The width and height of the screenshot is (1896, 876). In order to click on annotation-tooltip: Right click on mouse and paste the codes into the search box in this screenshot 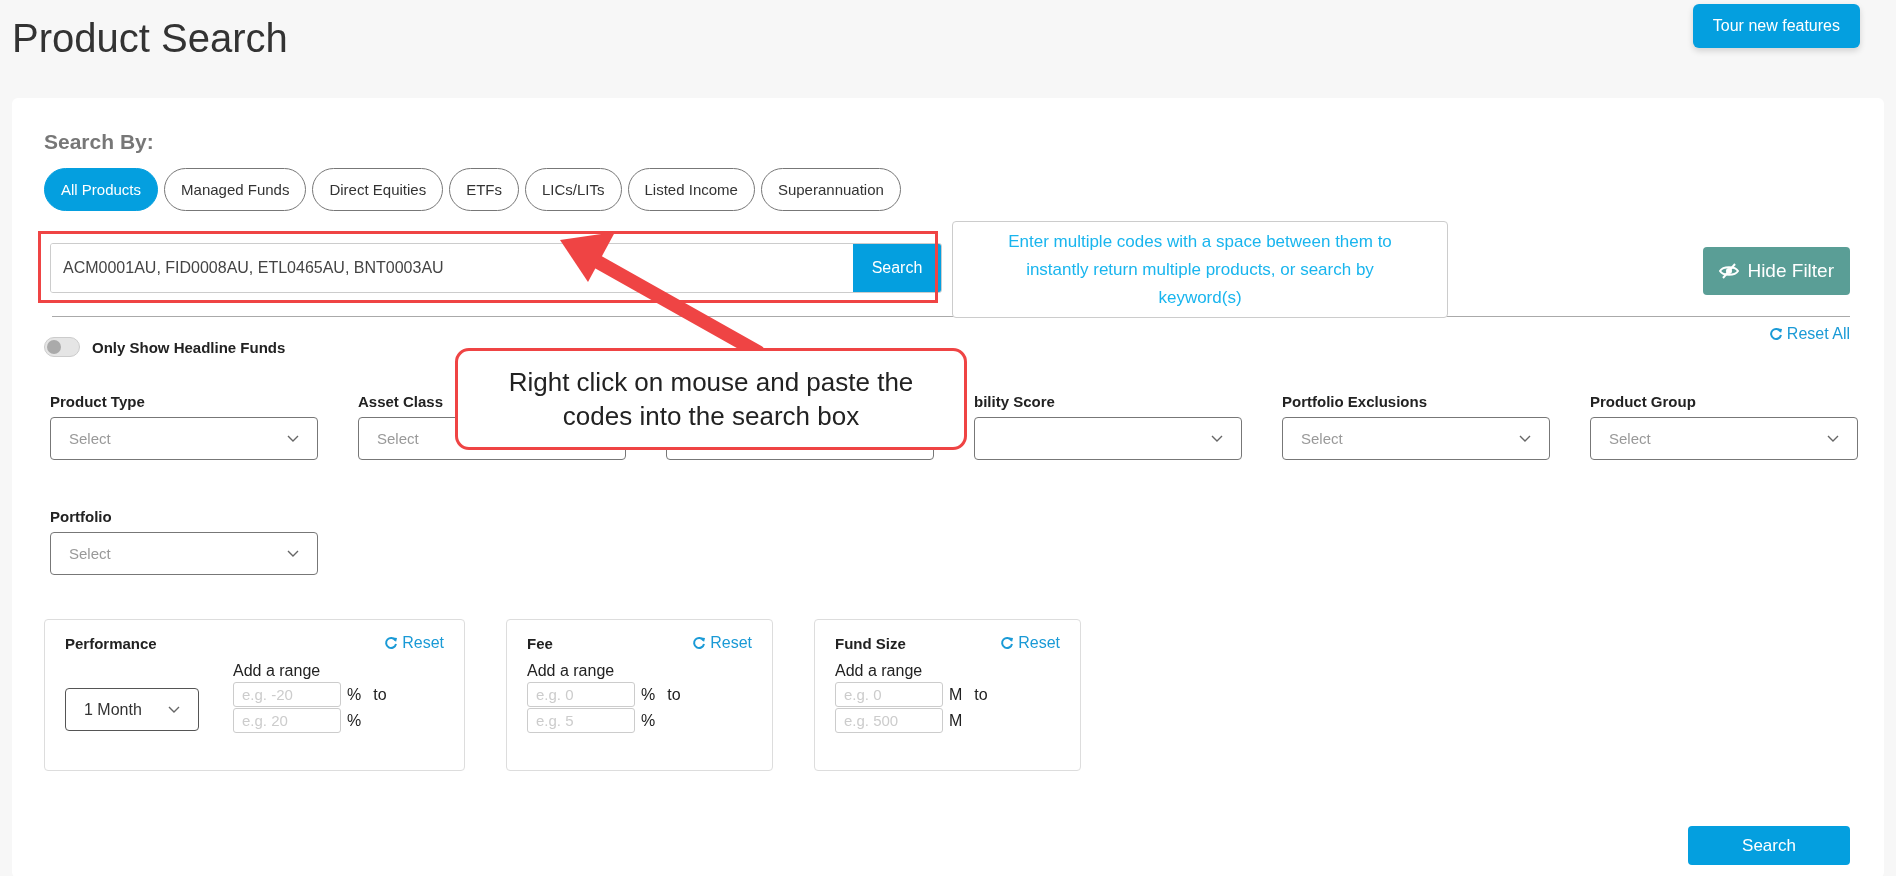, I will do `click(711, 399)`.